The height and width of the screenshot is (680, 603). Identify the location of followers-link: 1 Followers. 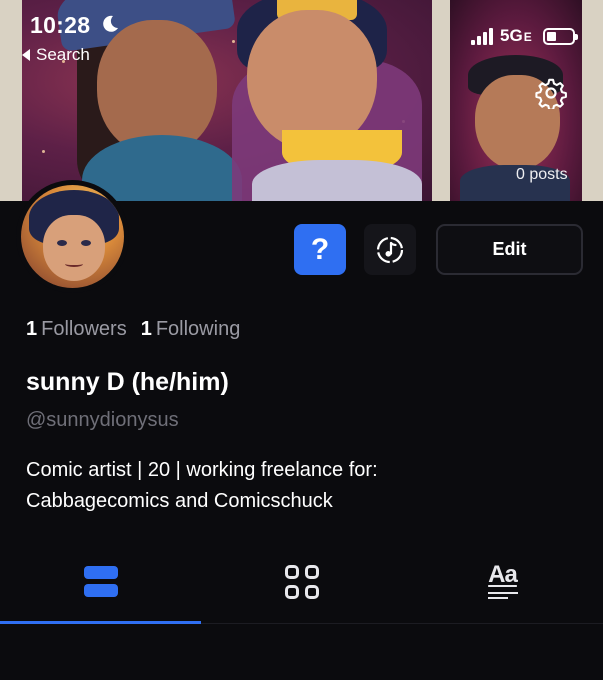
(76, 329).